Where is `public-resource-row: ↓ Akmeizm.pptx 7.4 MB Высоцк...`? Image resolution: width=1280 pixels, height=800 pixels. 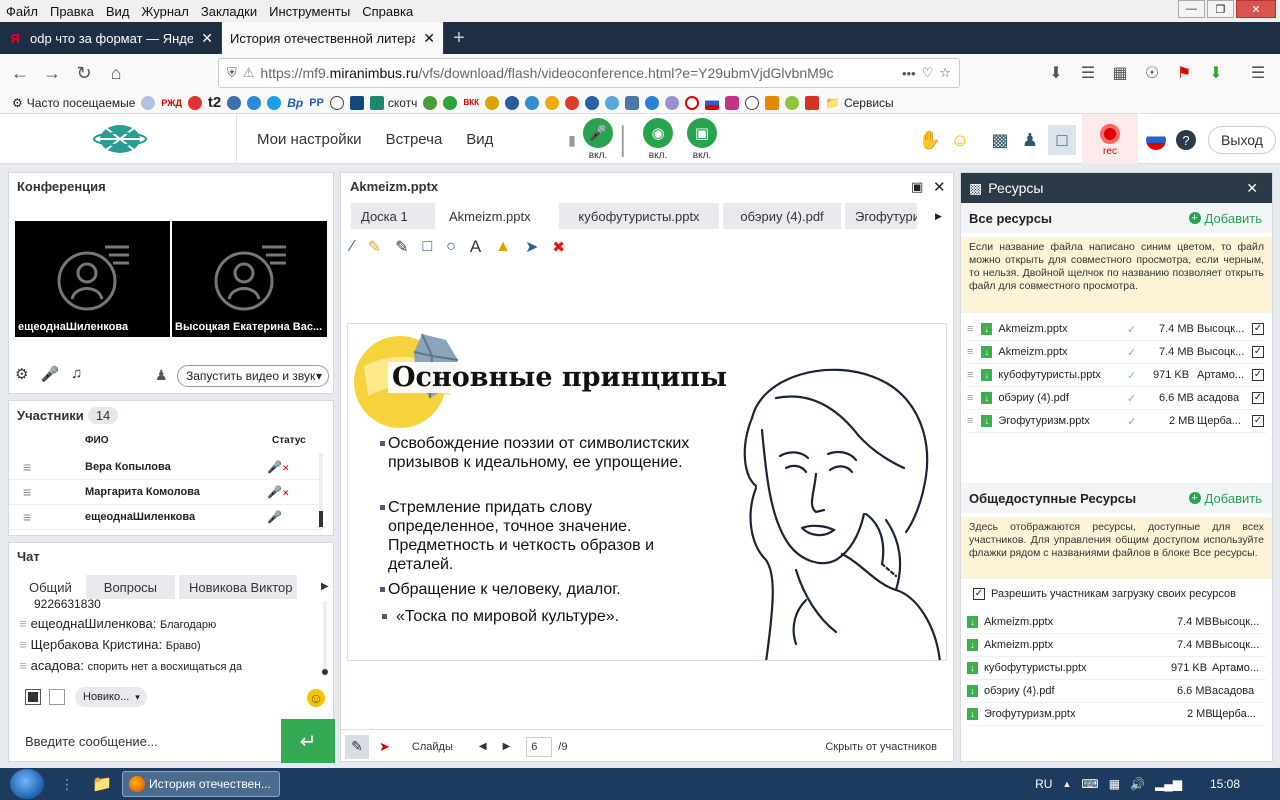
public-resource-row: ↓ Akmeizm.pptx 7.4 MB Высоцк... is located at coordinates (1116, 645).